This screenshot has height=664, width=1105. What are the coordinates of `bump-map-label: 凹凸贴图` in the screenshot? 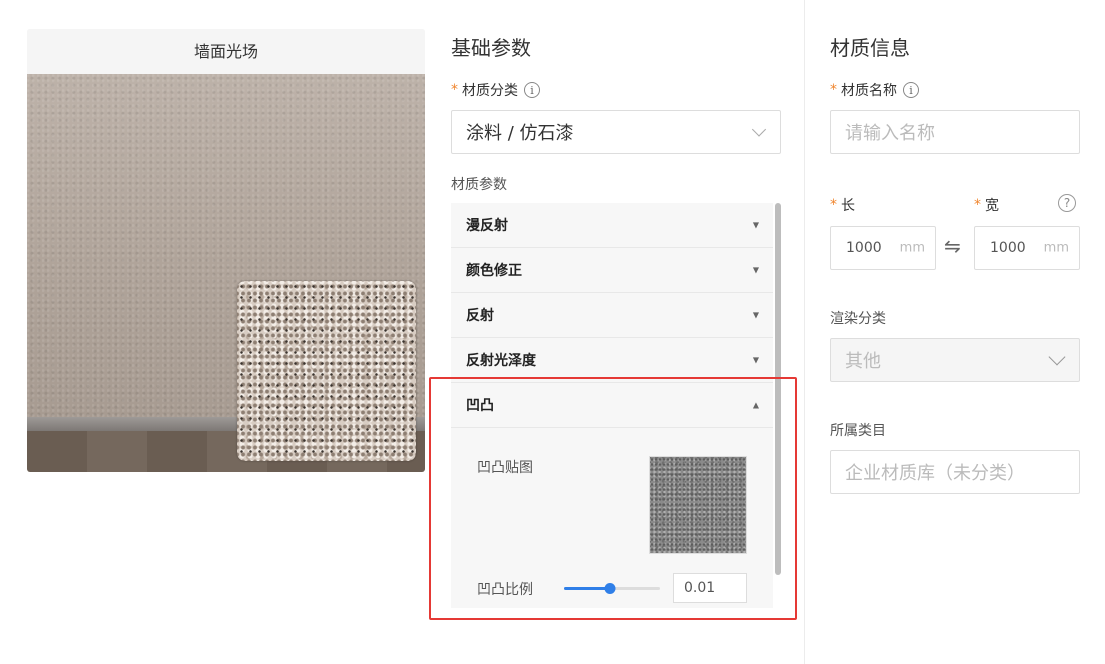 It's located at (505, 468).